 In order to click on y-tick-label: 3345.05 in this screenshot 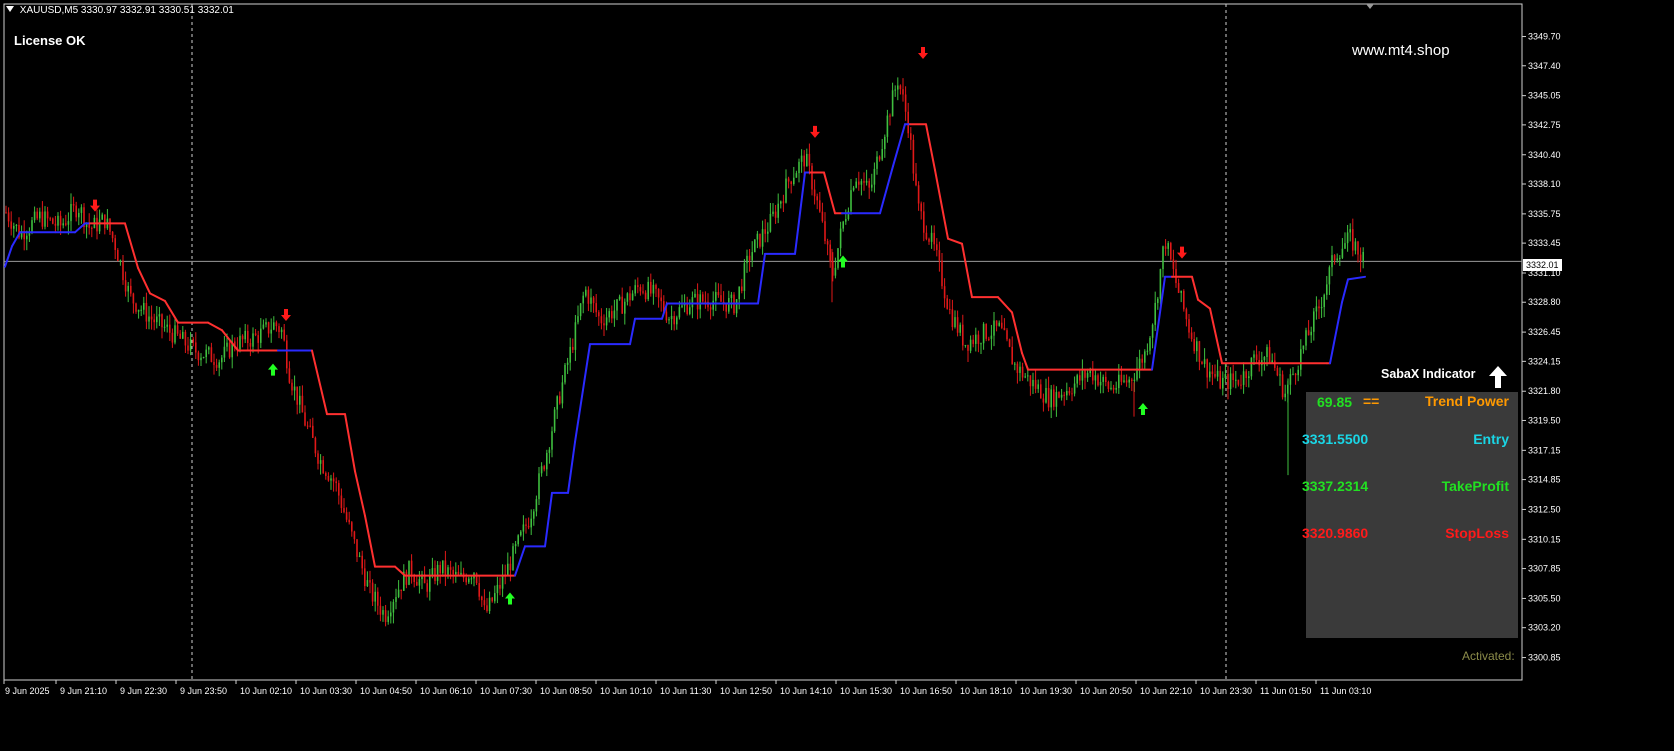, I will do `click(1544, 96)`.